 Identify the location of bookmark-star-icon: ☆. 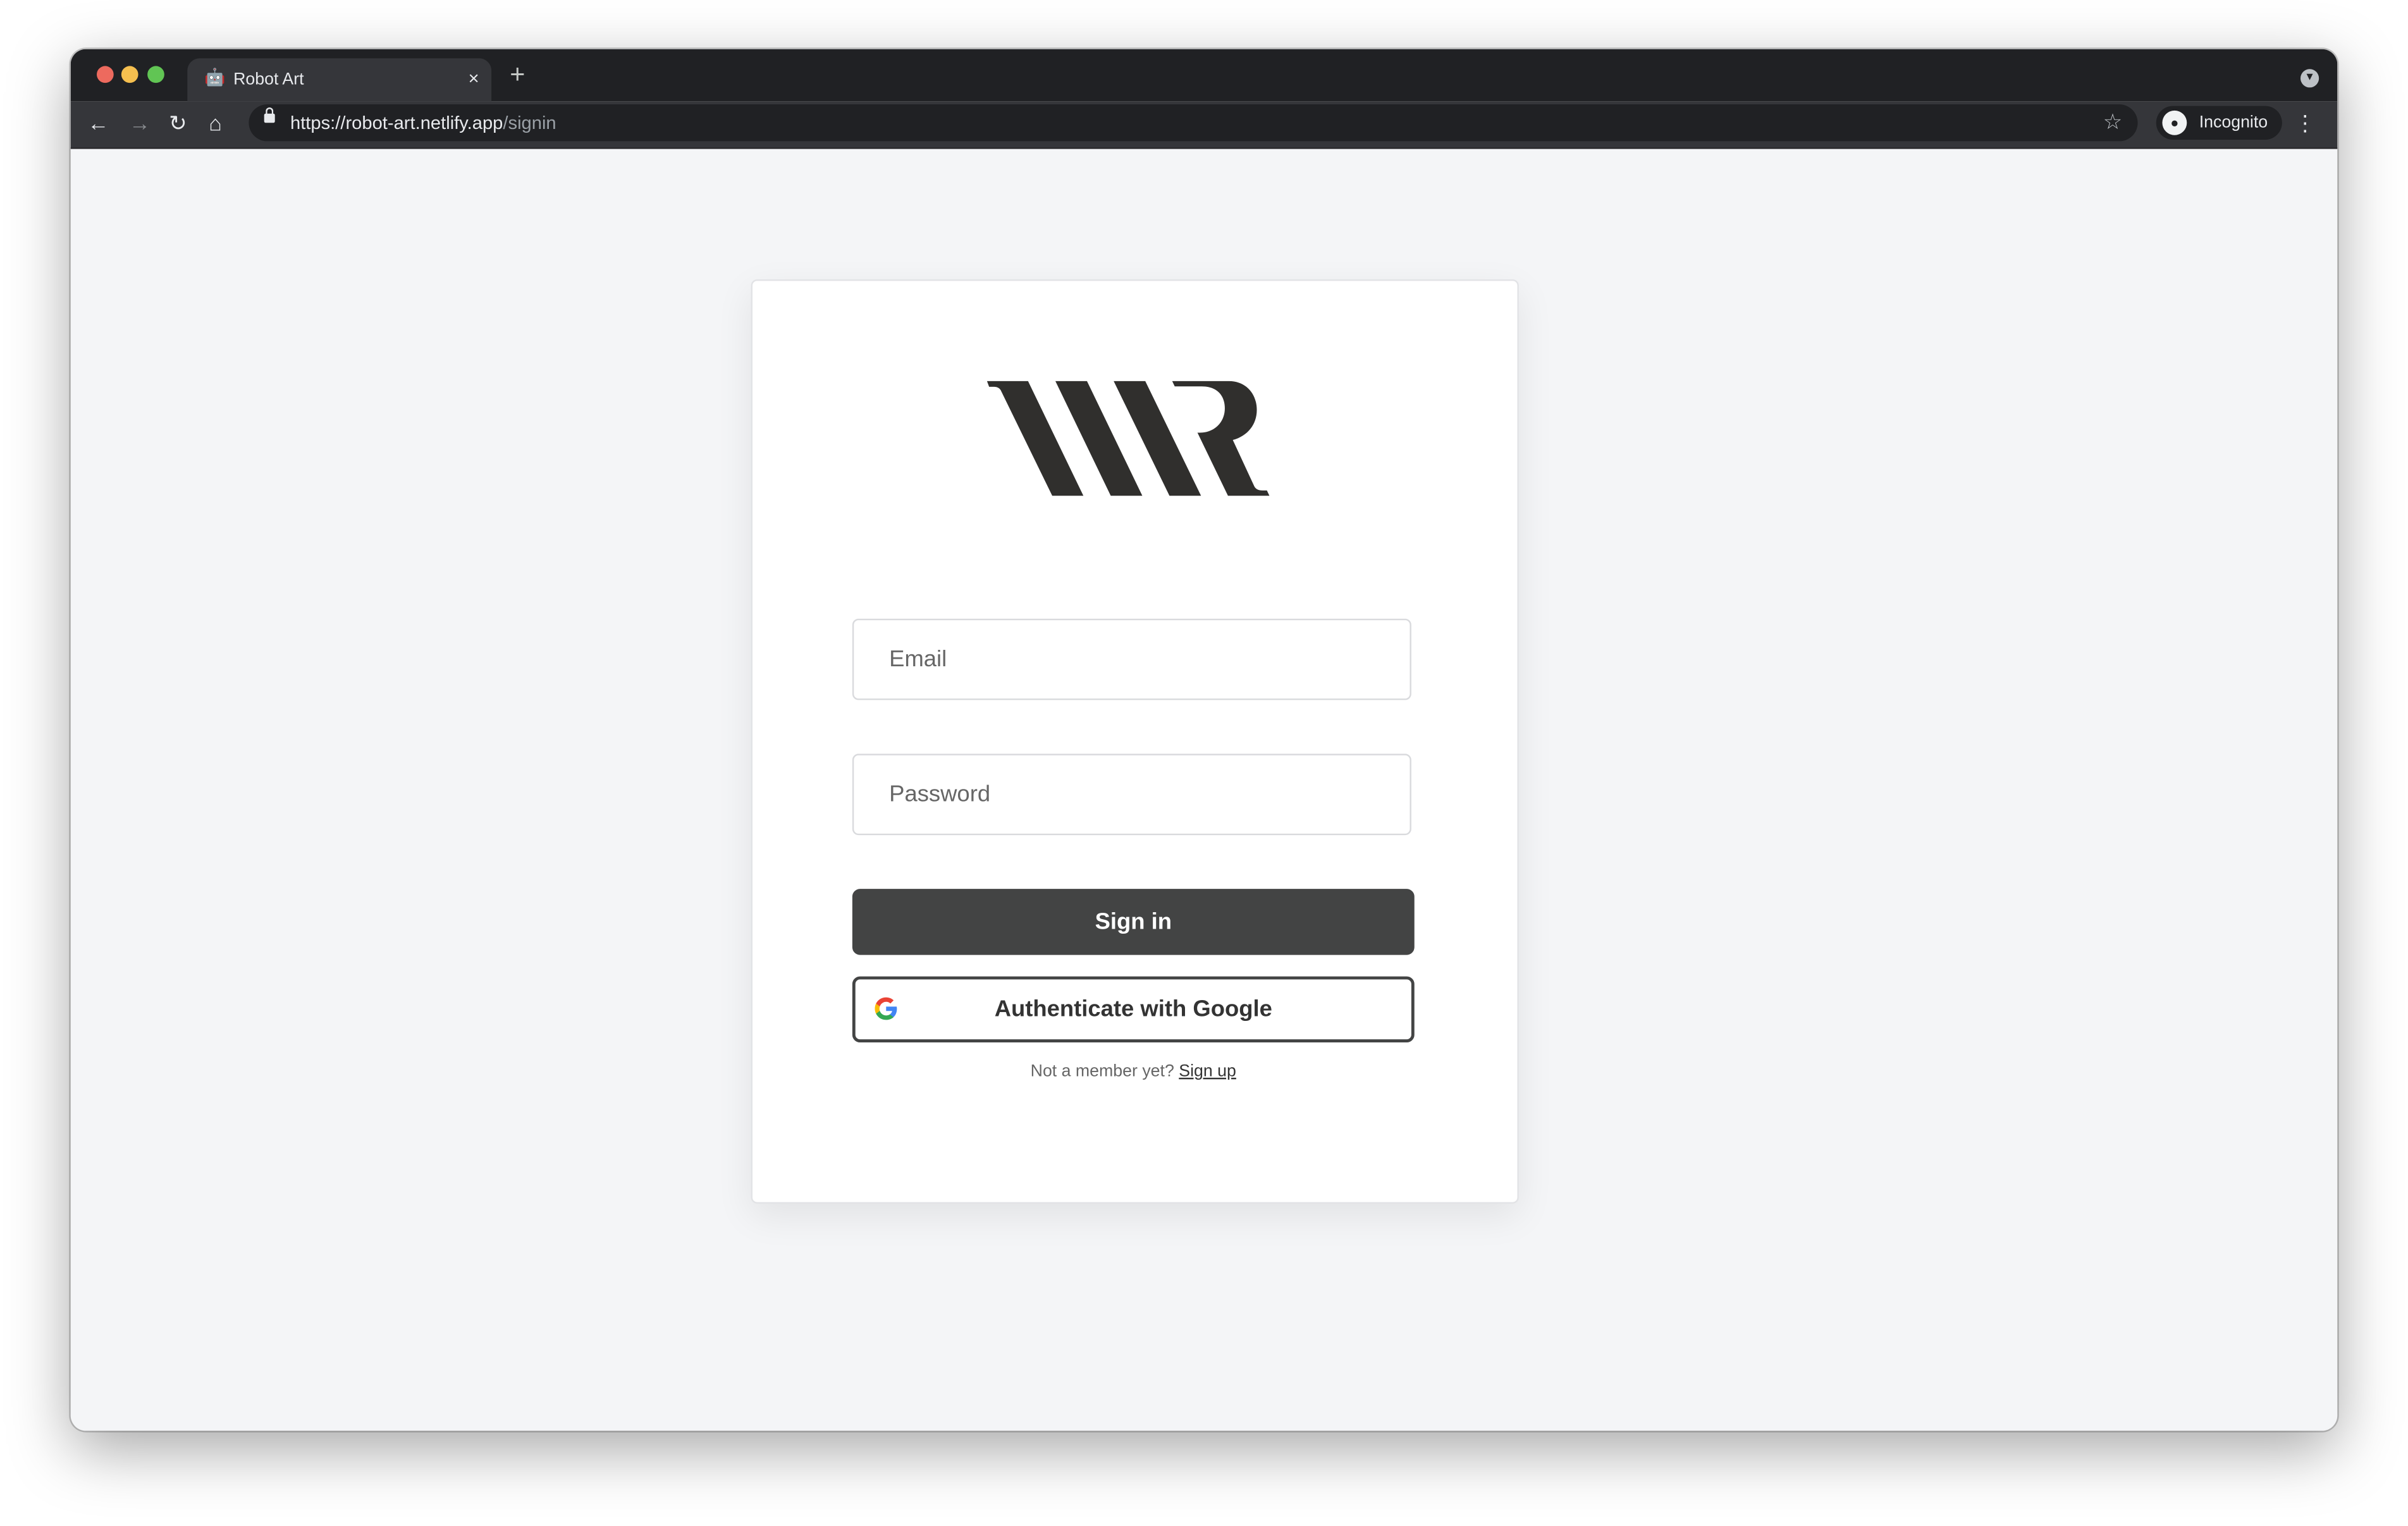
(2113, 122).